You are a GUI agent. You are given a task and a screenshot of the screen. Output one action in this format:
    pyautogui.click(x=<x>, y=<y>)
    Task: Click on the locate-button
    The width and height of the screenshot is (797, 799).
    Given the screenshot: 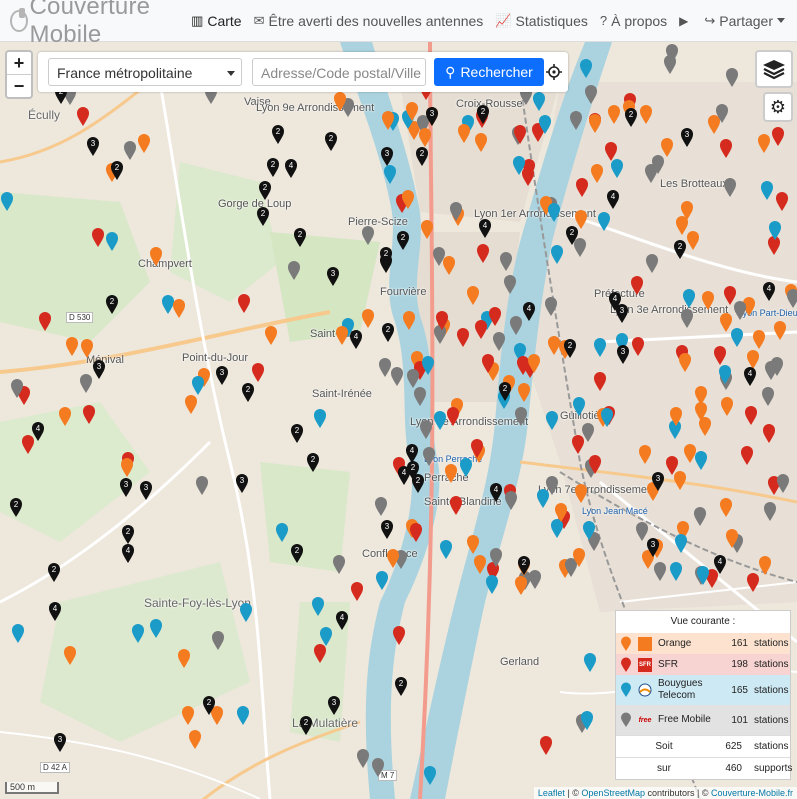 What is the action you would take?
    pyautogui.click(x=554, y=72)
    